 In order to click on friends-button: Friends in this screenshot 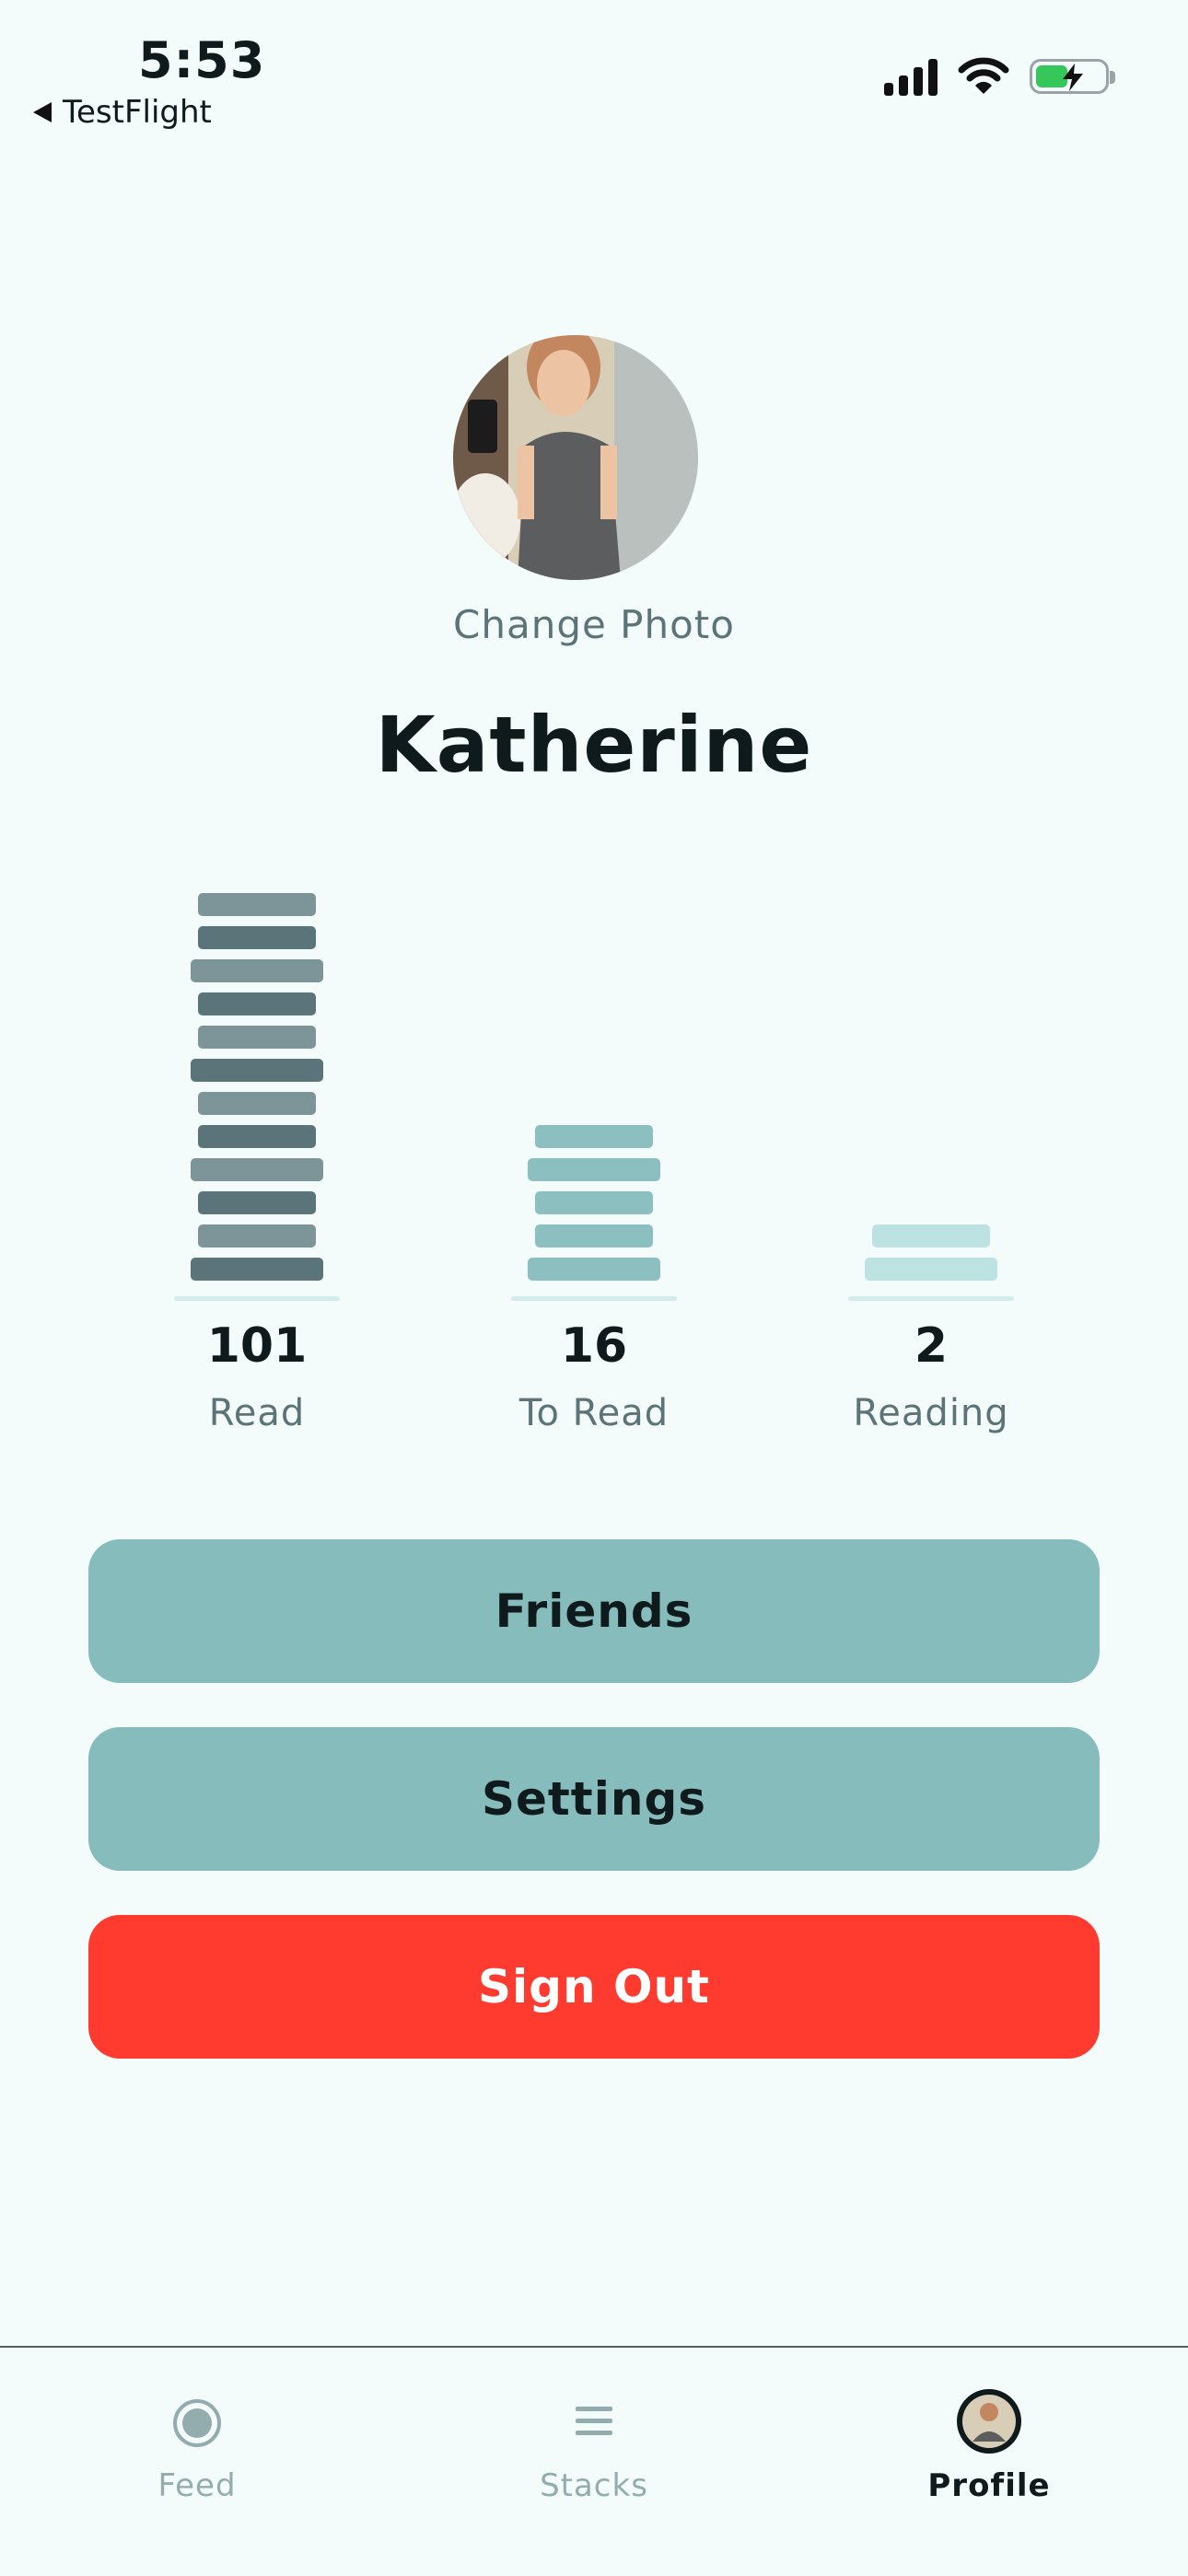, I will do `click(594, 1611)`.